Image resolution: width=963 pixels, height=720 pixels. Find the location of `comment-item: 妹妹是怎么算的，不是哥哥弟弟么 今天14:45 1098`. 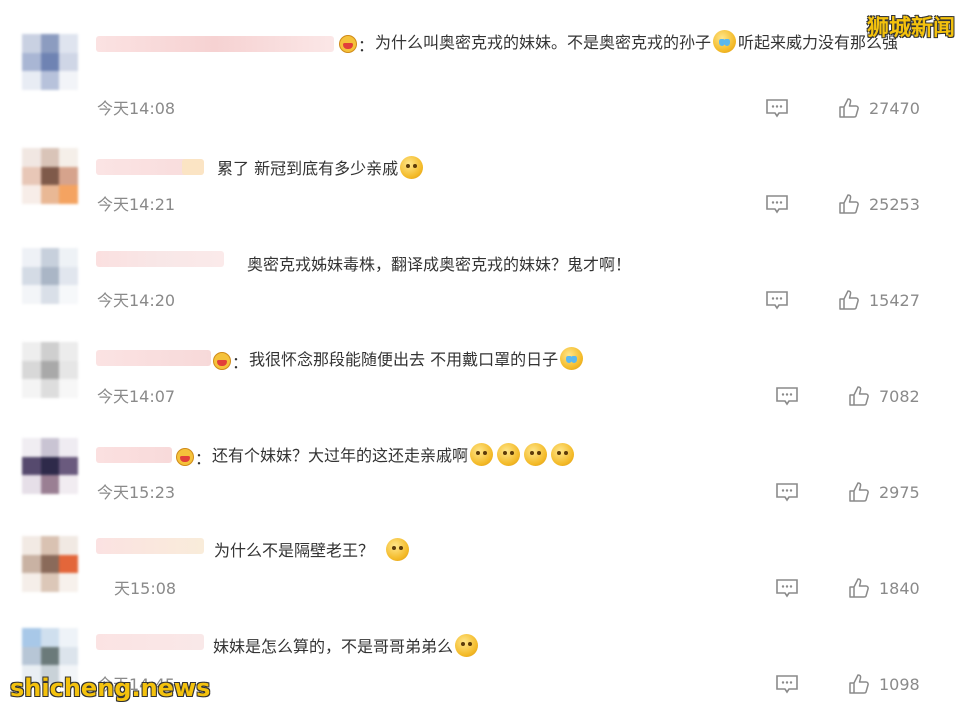

comment-item: 妹妹是怎么算的，不是哥哥弟弟么 今天14:45 1098 is located at coordinates (481, 672).